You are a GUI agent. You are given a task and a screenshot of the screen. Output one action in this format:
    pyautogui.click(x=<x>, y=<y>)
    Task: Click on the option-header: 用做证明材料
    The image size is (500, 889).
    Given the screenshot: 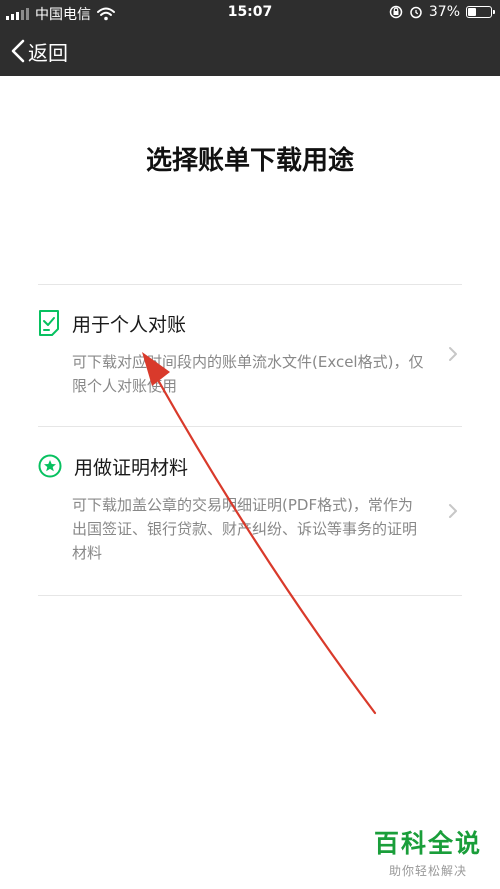 What is the action you would take?
    pyautogui.click(x=250, y=466)
    